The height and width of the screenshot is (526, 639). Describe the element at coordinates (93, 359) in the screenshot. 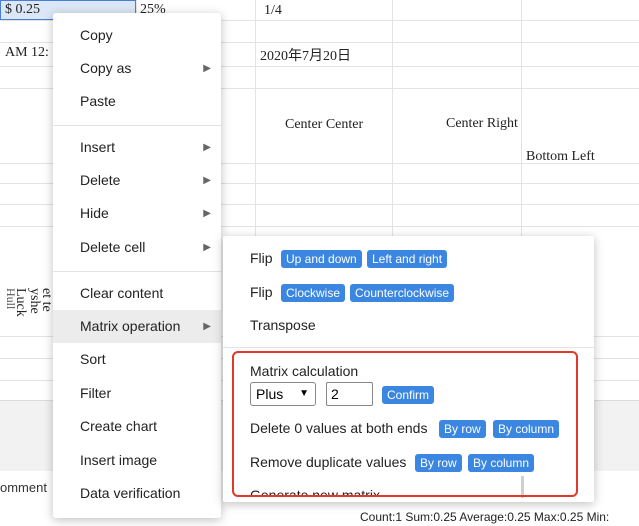

I see `menu-item-label: Sort` at that location.